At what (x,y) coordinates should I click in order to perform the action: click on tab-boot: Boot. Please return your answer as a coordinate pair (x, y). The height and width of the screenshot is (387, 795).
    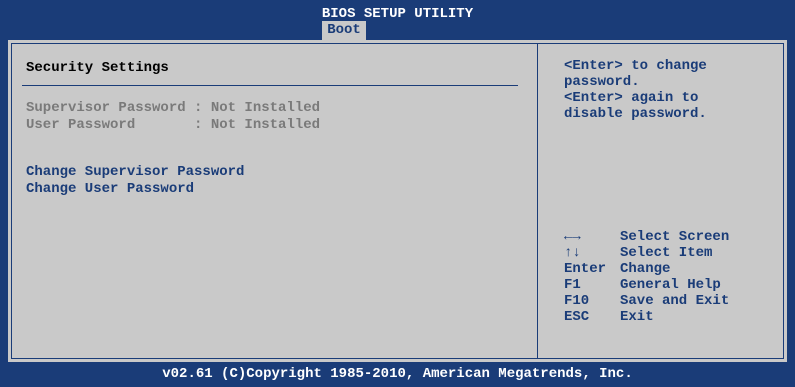
    Looking at the image, I should click on (344, 30).